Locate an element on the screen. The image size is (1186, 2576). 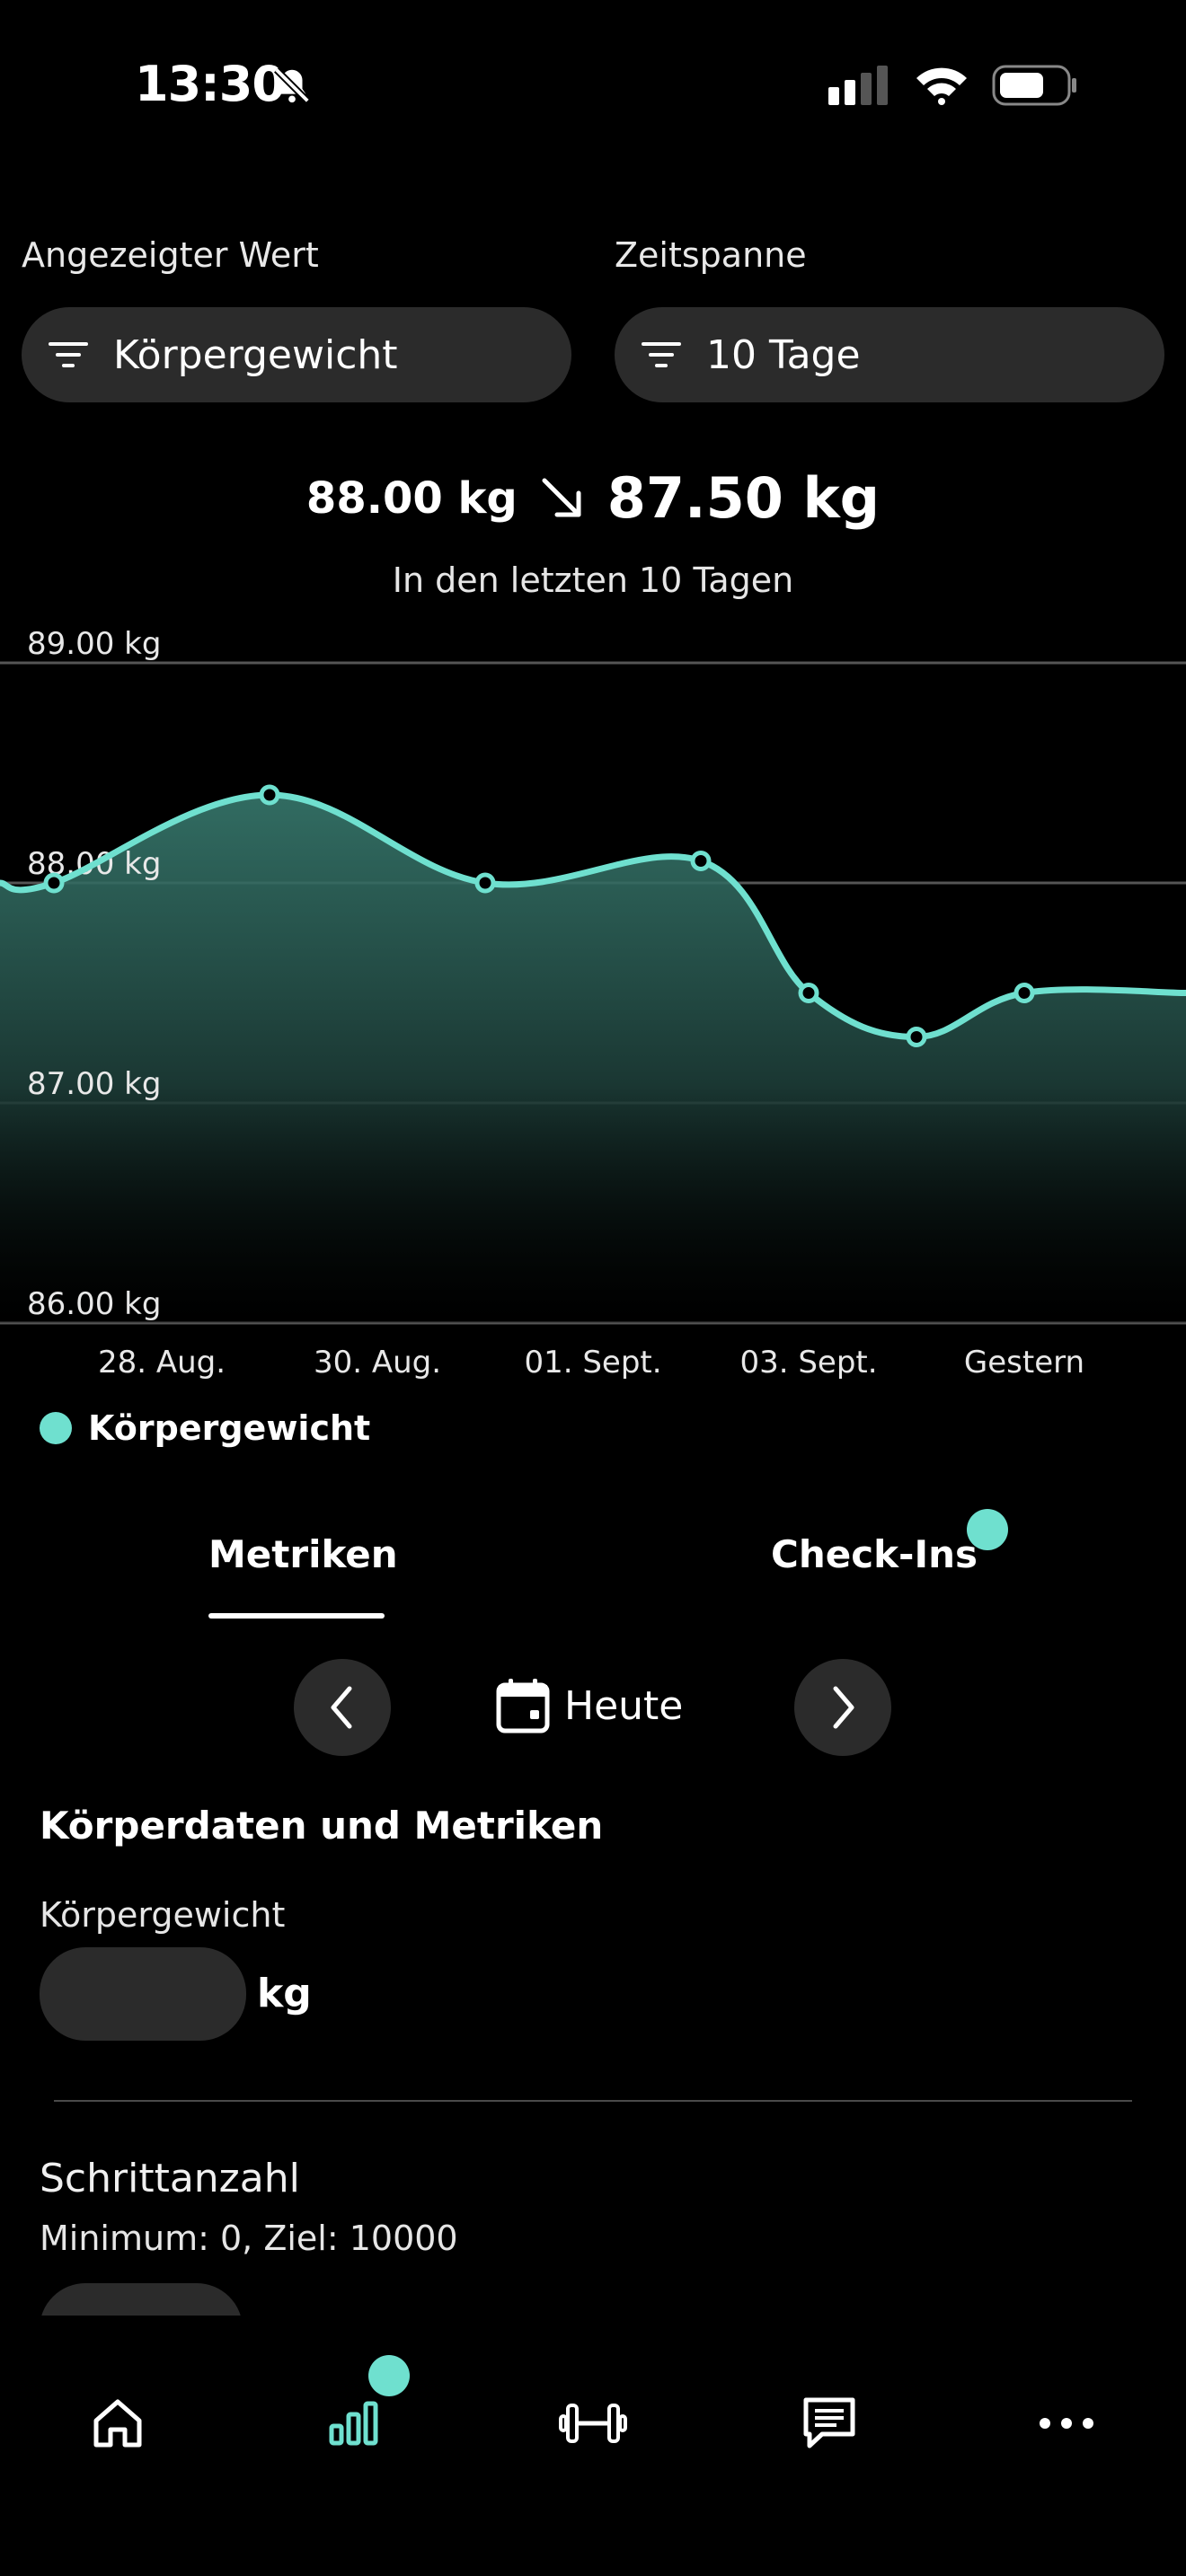
more-icon is located at coordinates (1066, 2423).